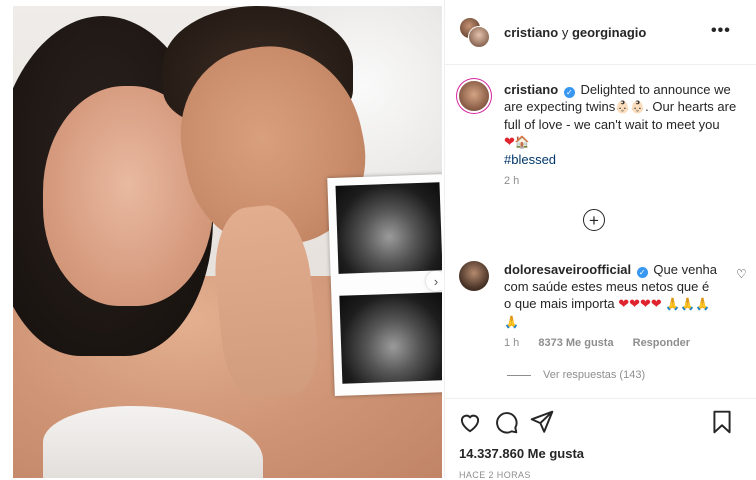 This screenshot has height=480, width=756. Describe the element at coordinates (434, 281) in the screenshot. I see `carousel-next-icon: ›` at that location.